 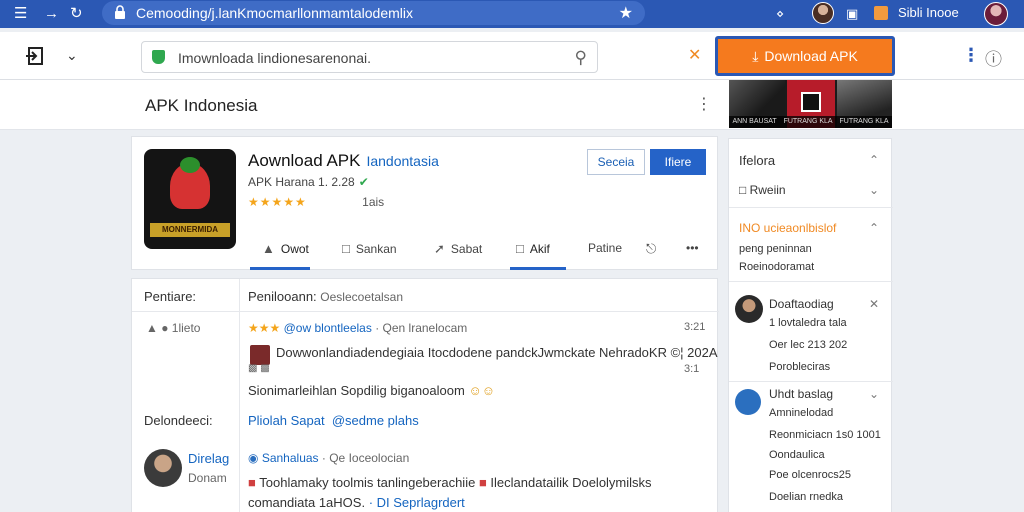 I want to click on review-header: ★★★ @ow blontleelas · Qen lranelocam, so click(x=358, y=328).